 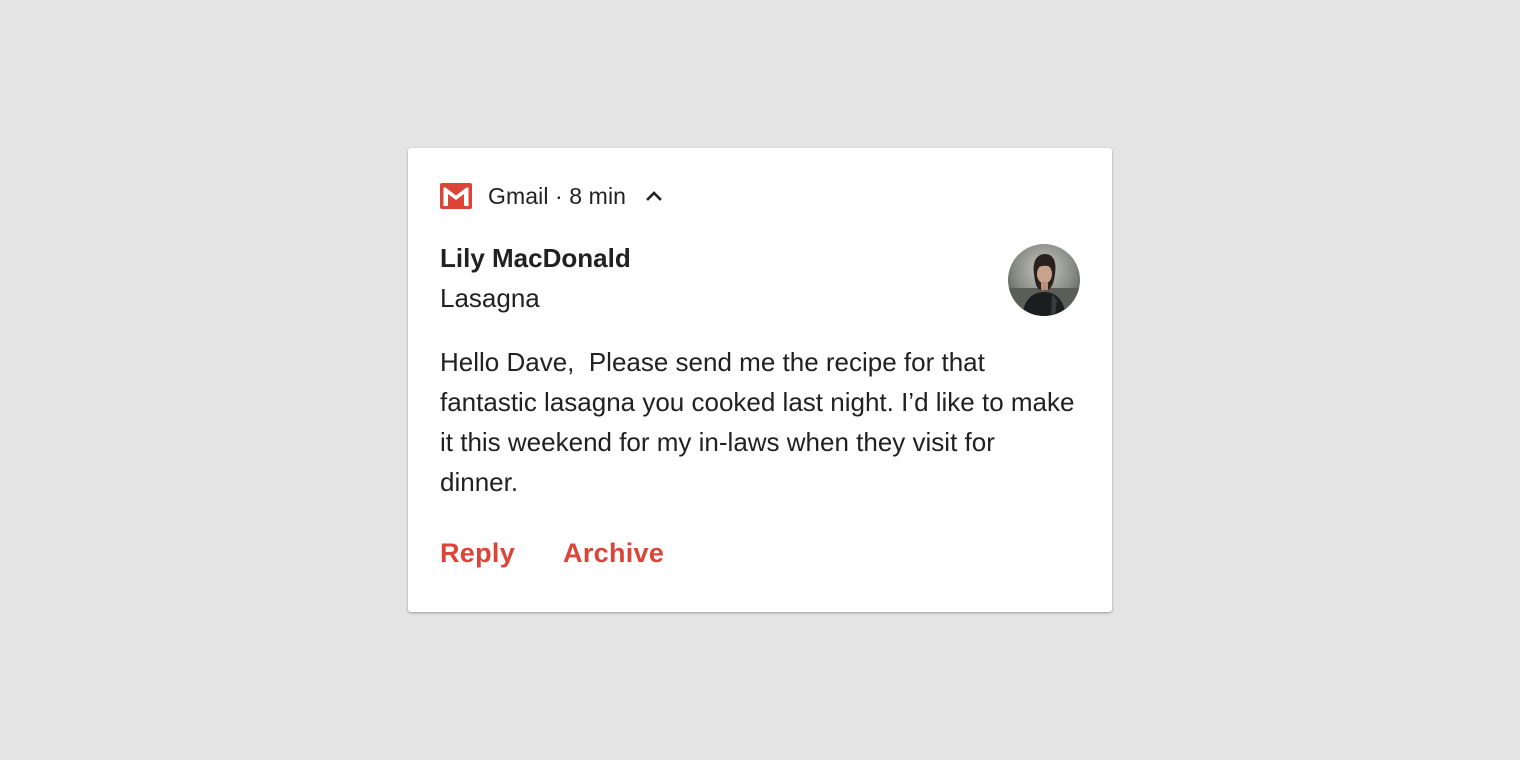 I want to click on archive-button: Archive, so click(x=613, y=553).